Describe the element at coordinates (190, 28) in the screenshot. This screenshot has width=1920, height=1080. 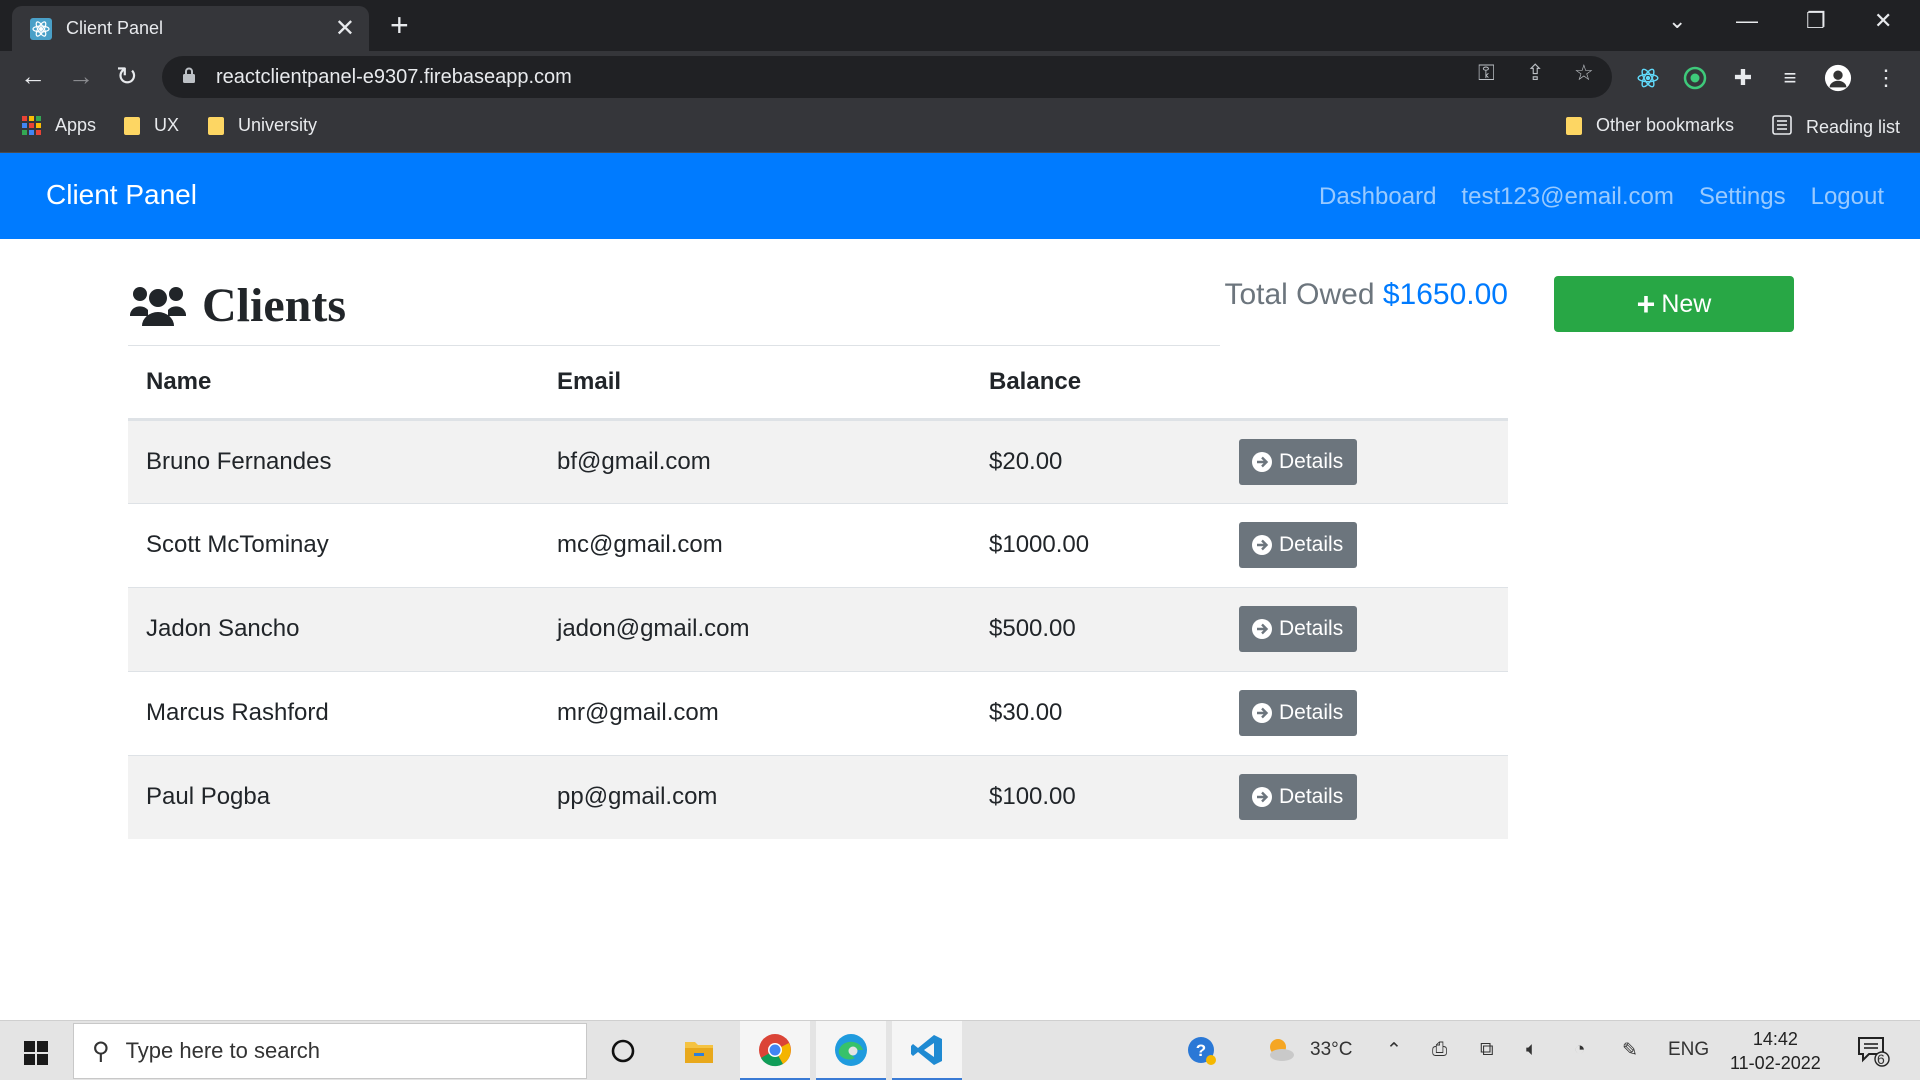
I see `browser-tab: Client Panel ✕` at that location.